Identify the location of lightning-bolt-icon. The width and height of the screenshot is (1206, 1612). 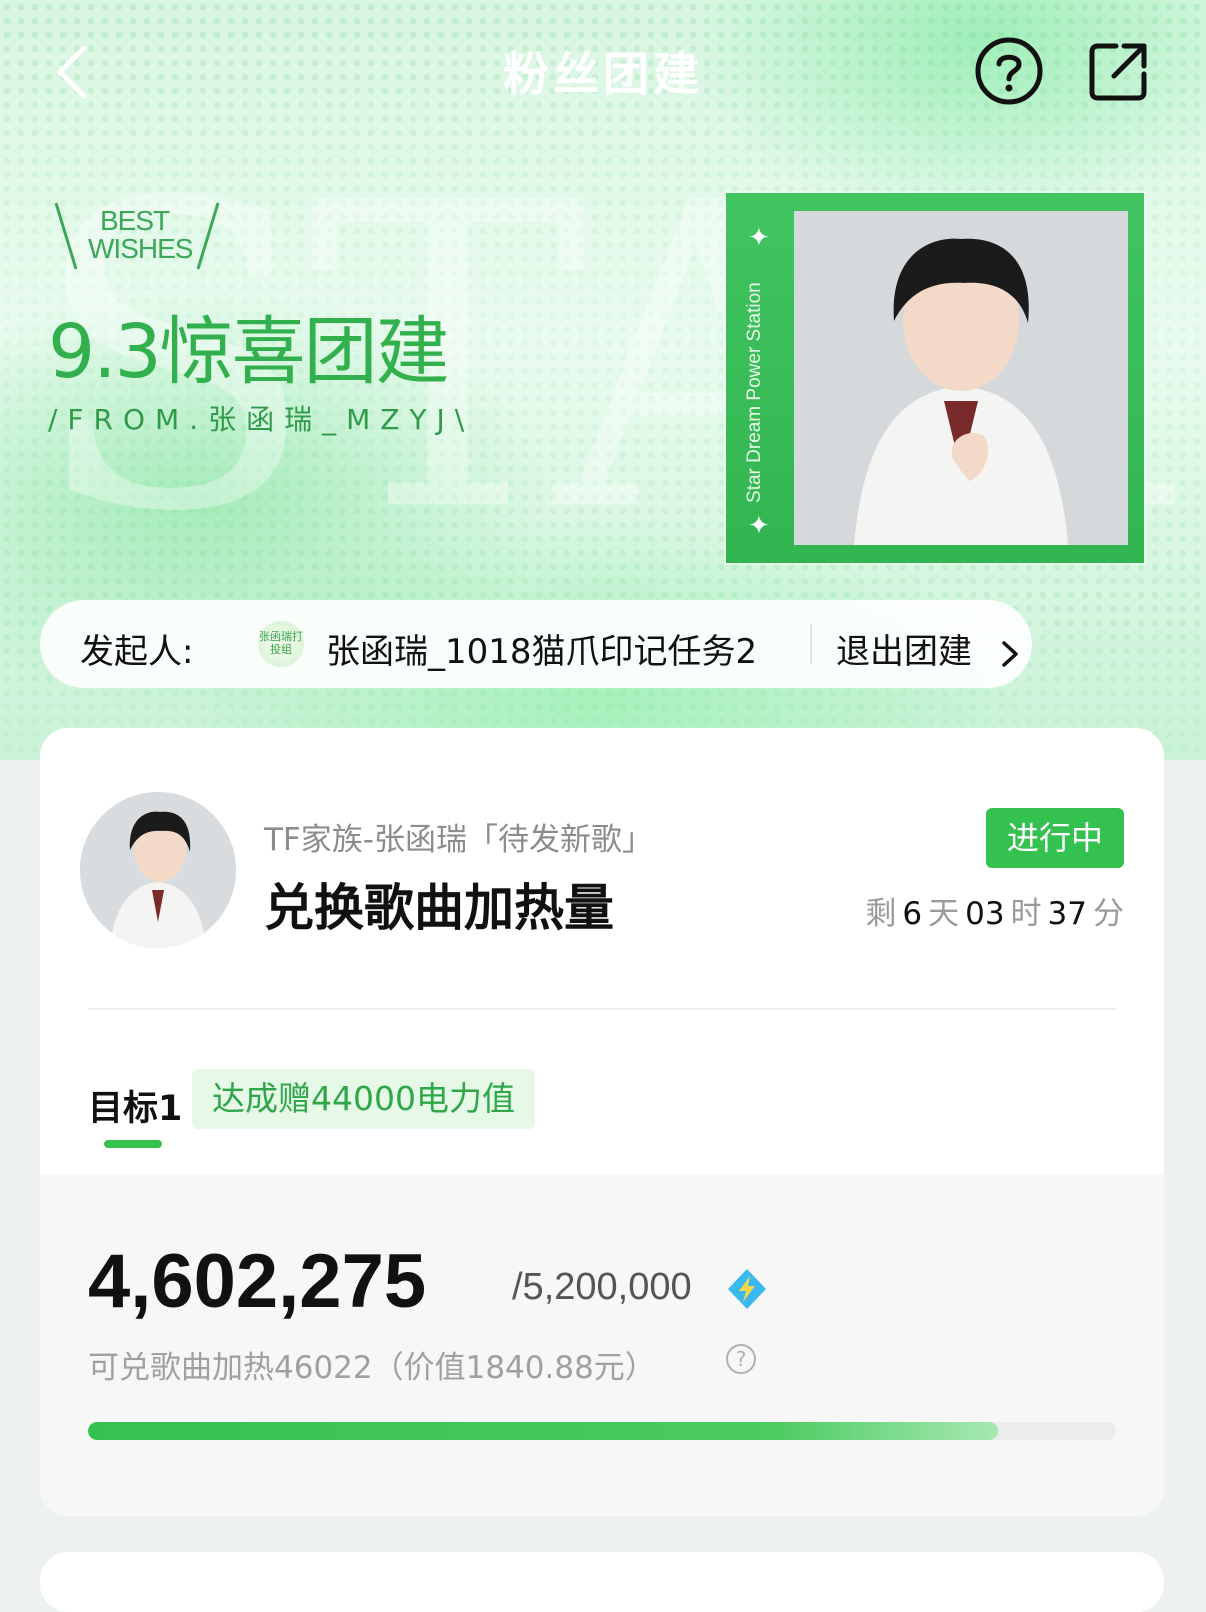
(747, 1289).